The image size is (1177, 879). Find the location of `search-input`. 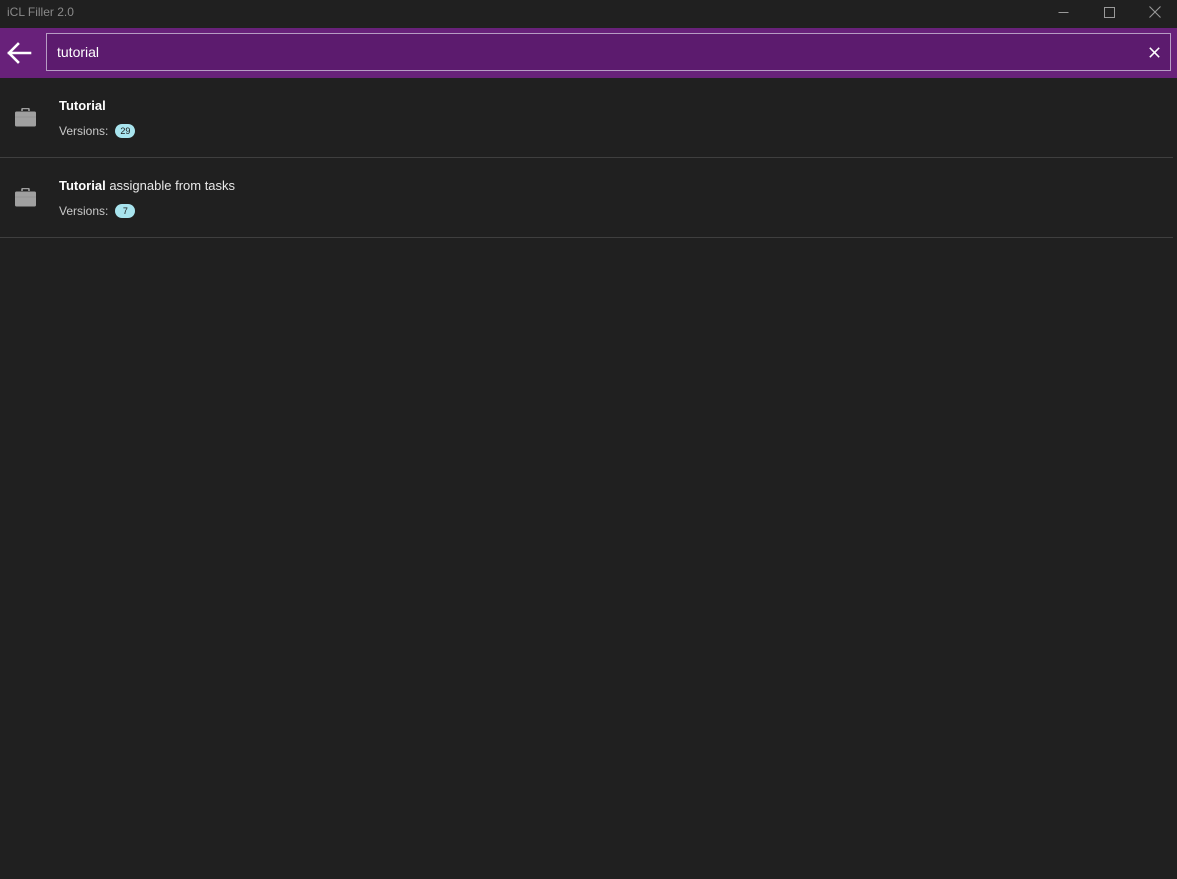

search-input is located at coordinates (587, 52).